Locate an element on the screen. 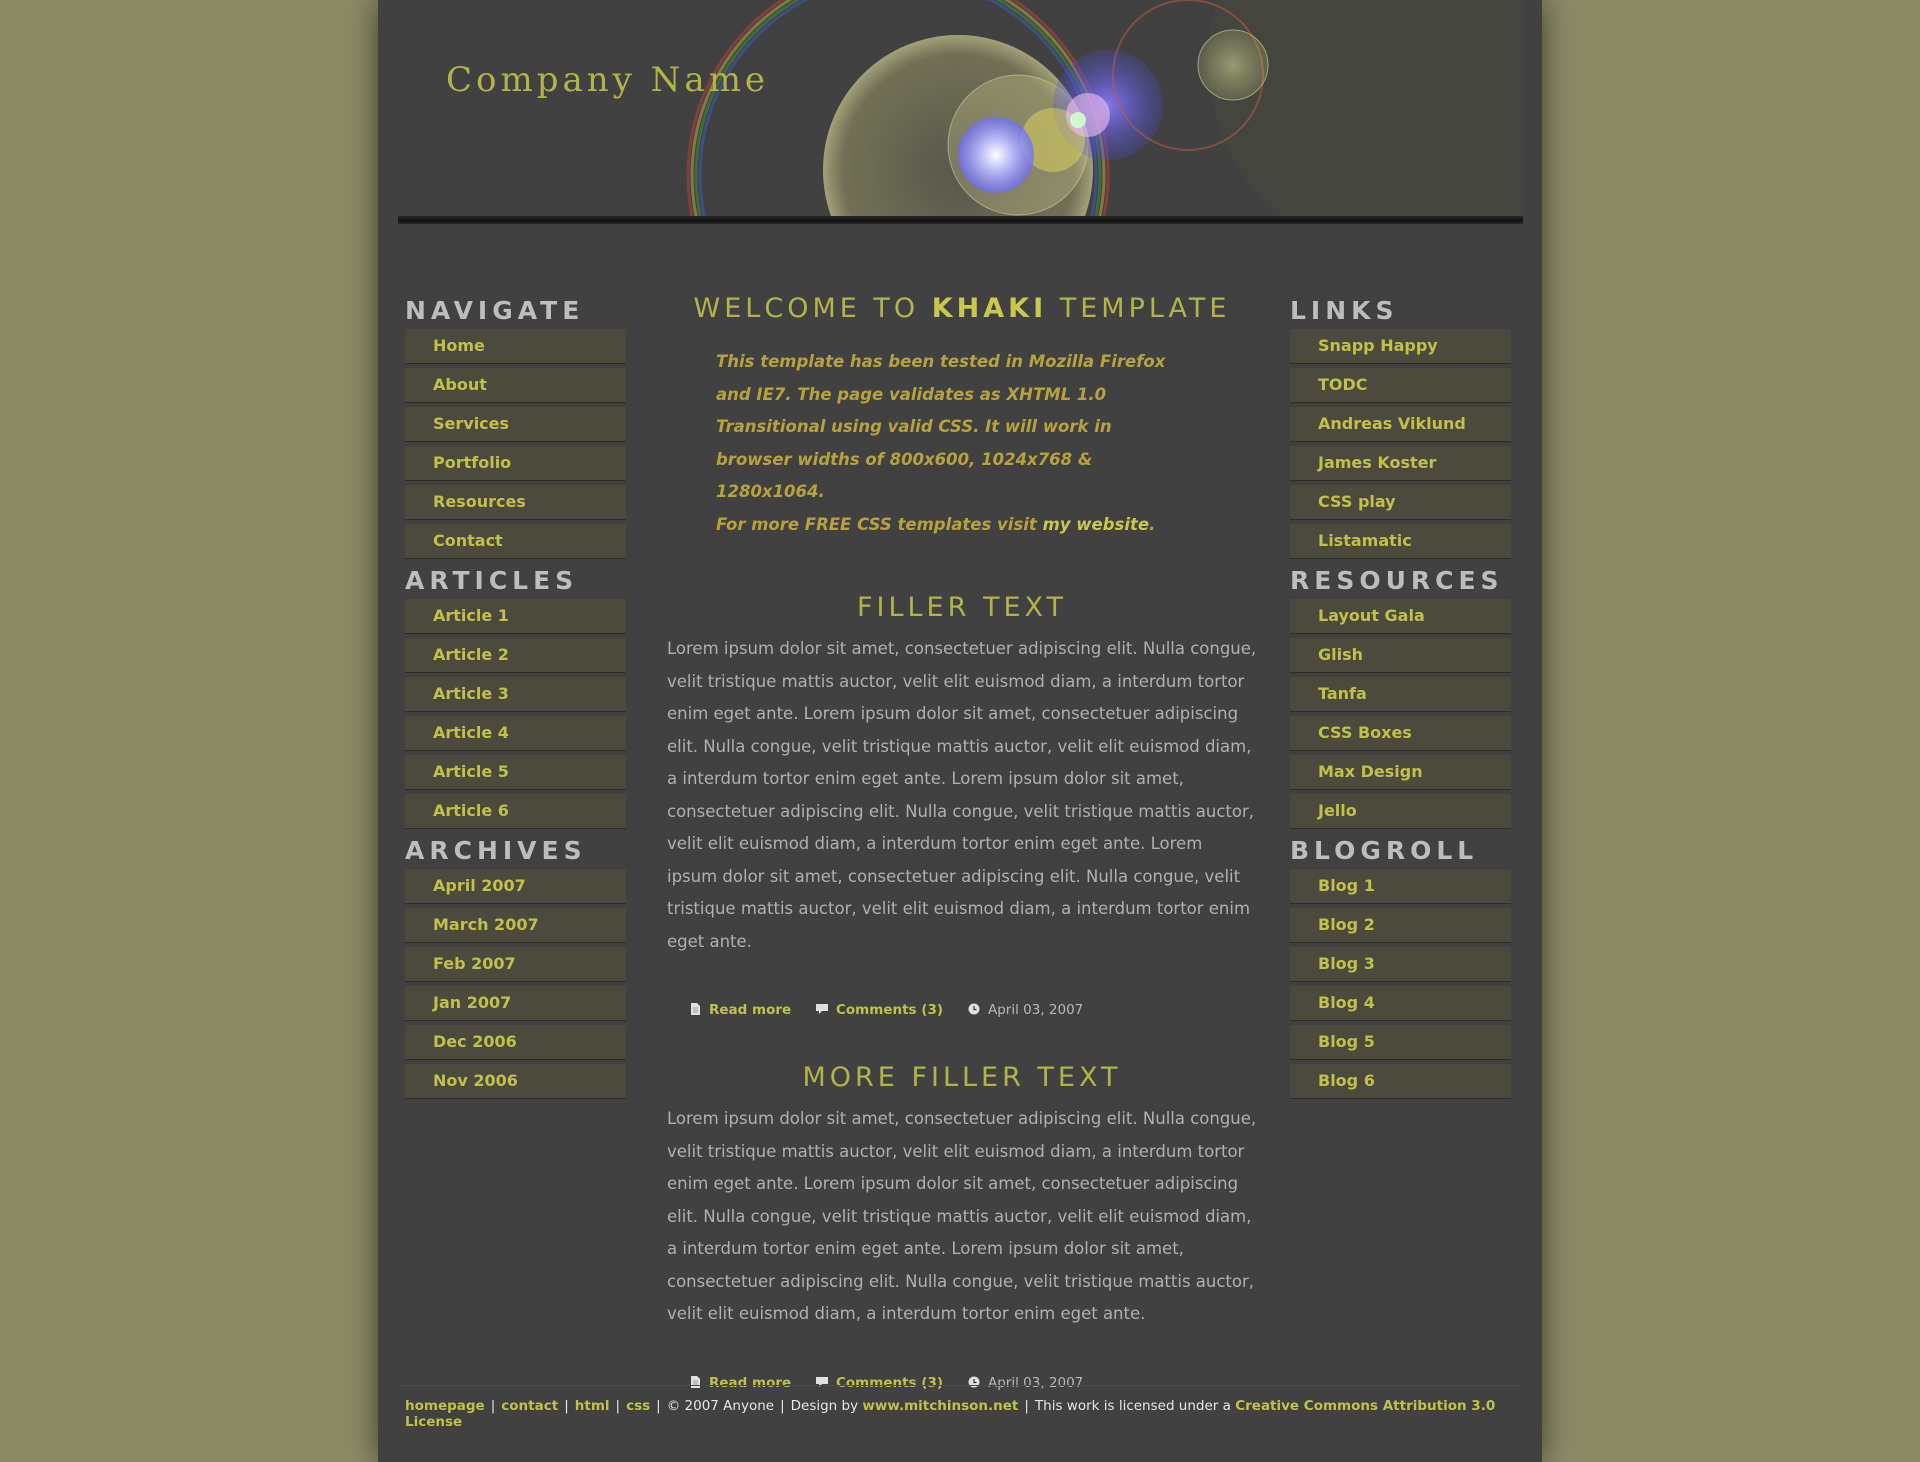 The height and width of the screenshot is (1462, 1920). menu-item-archive: Nov 2006 is located at coordinates (515, 1081).